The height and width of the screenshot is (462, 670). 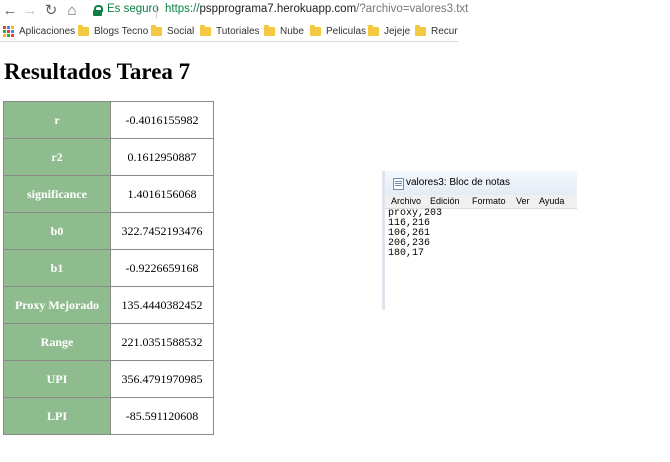 What do you see at coordinates (523, 201) in the screenshot?
I see `menu-ver: Ver` at bounding box center [523, 201].